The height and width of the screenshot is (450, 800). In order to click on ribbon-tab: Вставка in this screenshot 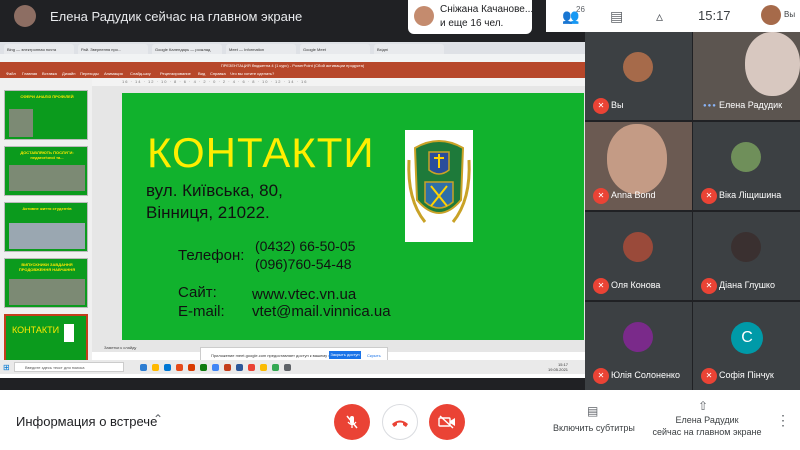, I will do `click(49, 73)`.